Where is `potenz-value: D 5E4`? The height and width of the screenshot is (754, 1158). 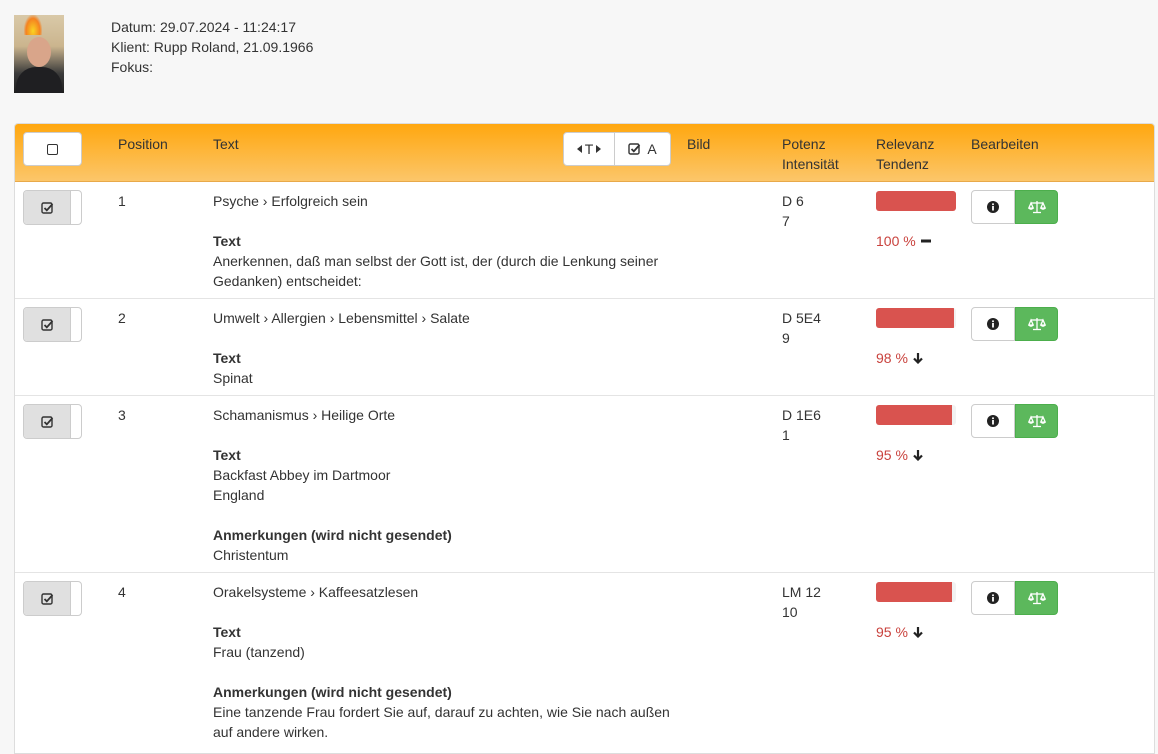 potenz-value: D 5E4 is located at coordinates (801, 318).